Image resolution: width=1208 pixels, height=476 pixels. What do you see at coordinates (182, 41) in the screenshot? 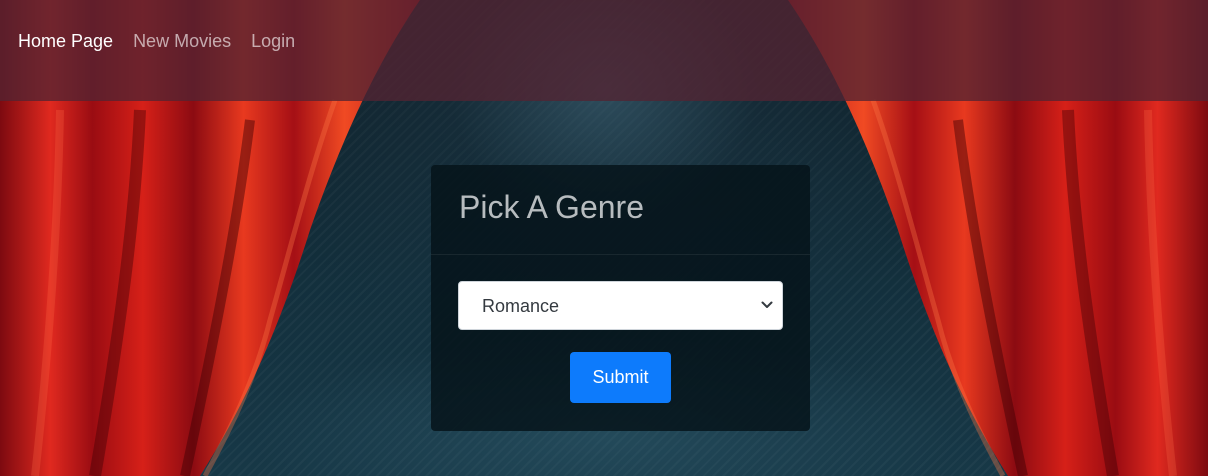
I see `nav-new-movies-link: New Movies` at bounding box center [182, 41].